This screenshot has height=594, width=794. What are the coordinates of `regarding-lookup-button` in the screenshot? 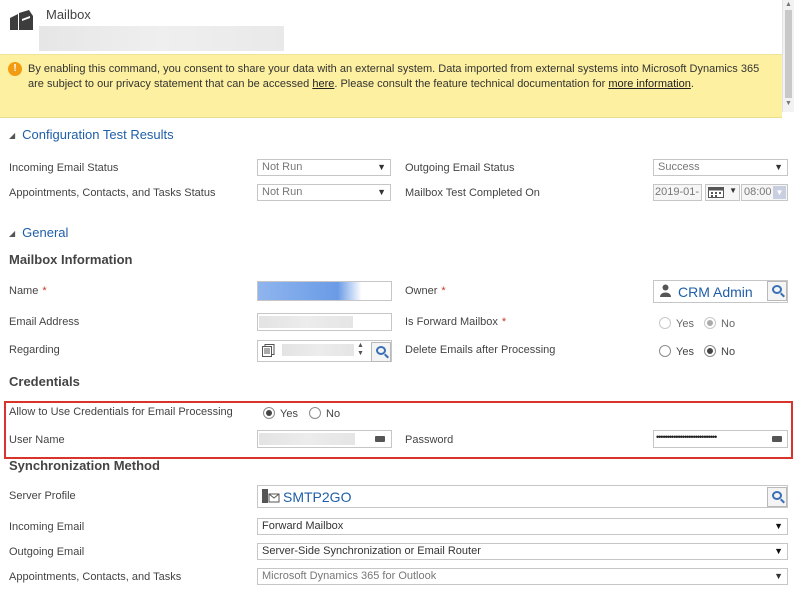 It's located at (381, 352).